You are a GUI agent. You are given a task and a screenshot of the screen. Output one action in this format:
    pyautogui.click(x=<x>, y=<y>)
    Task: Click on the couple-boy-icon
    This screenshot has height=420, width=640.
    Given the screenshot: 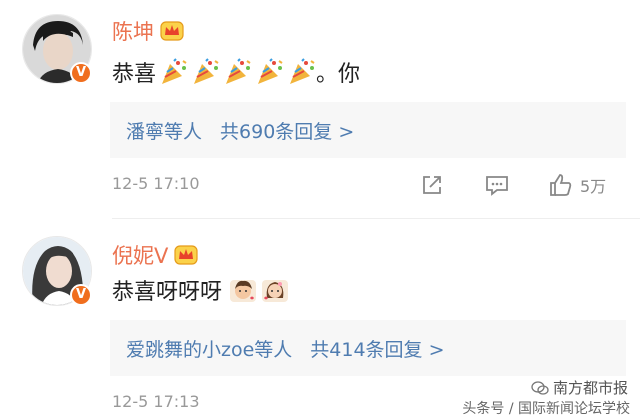 What is the action you would take?
    pyautogui.click(x=243, y=290)
    